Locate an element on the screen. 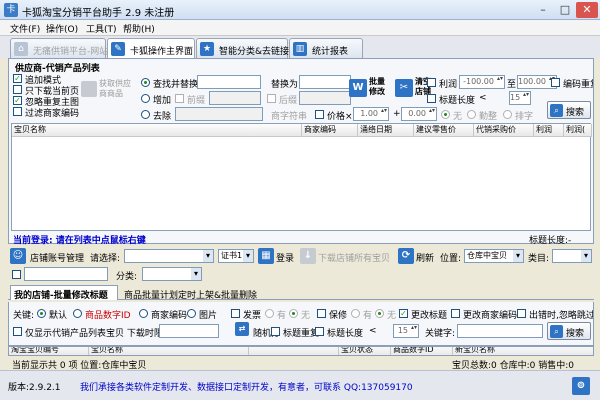 The image size is (600, 400). invoice-have-radio is located at coordinates (269, 313).